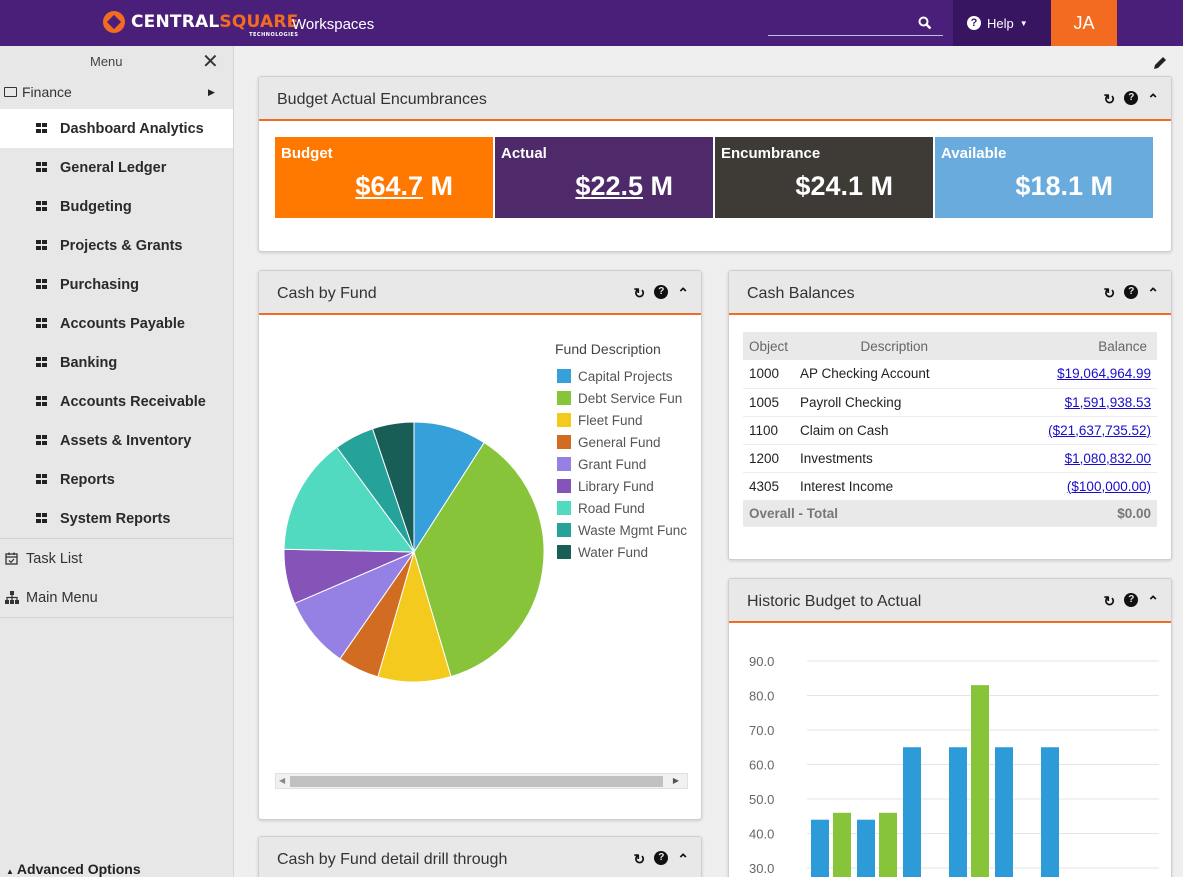  What do you see at coordinates (1002, 23) in the screenshot?
I see `help-menu-button: ? Help ▼` at bounding box center [1002, 23].